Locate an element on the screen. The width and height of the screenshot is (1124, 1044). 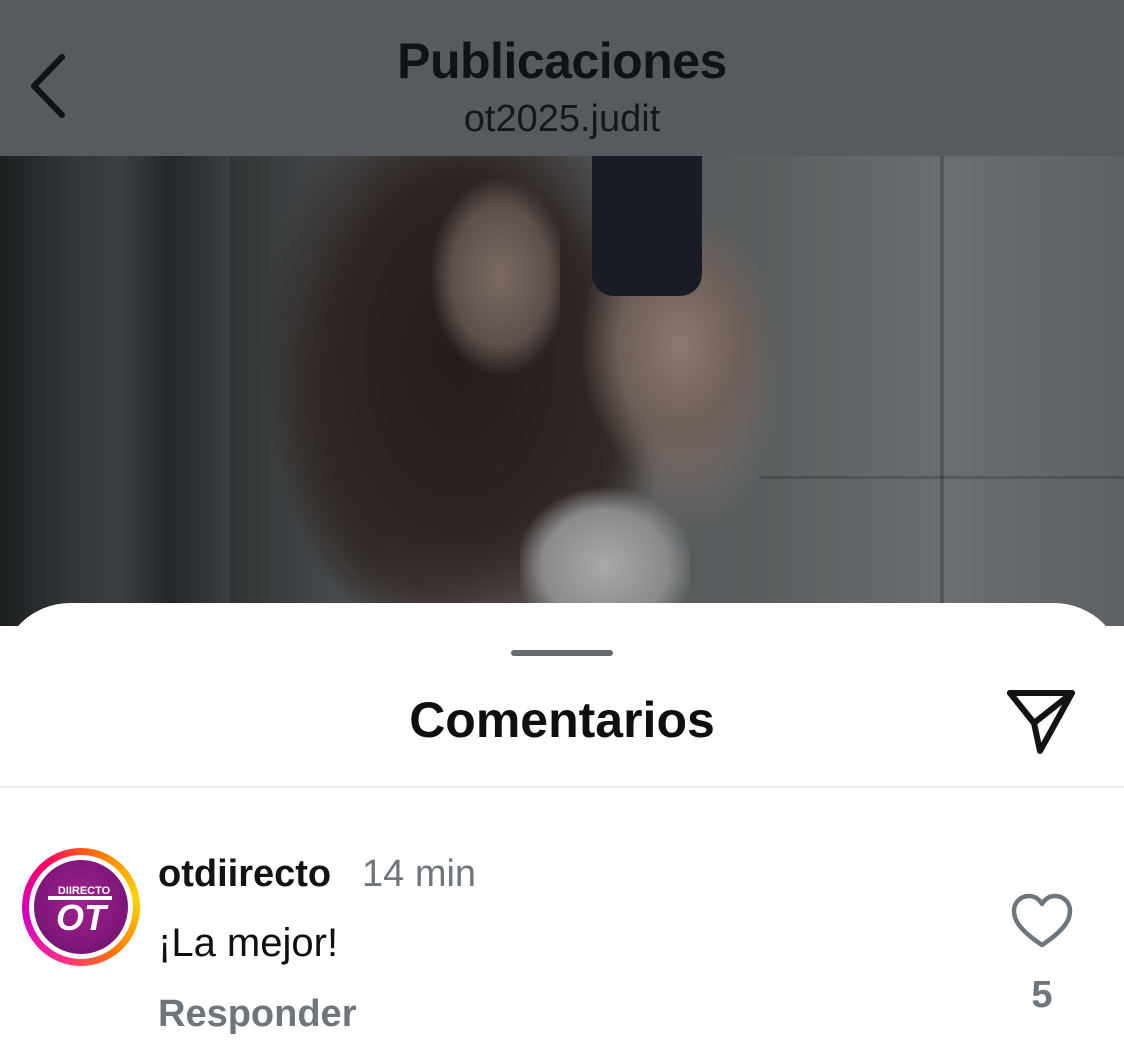
like-button is located at coordinates (1042, 922).